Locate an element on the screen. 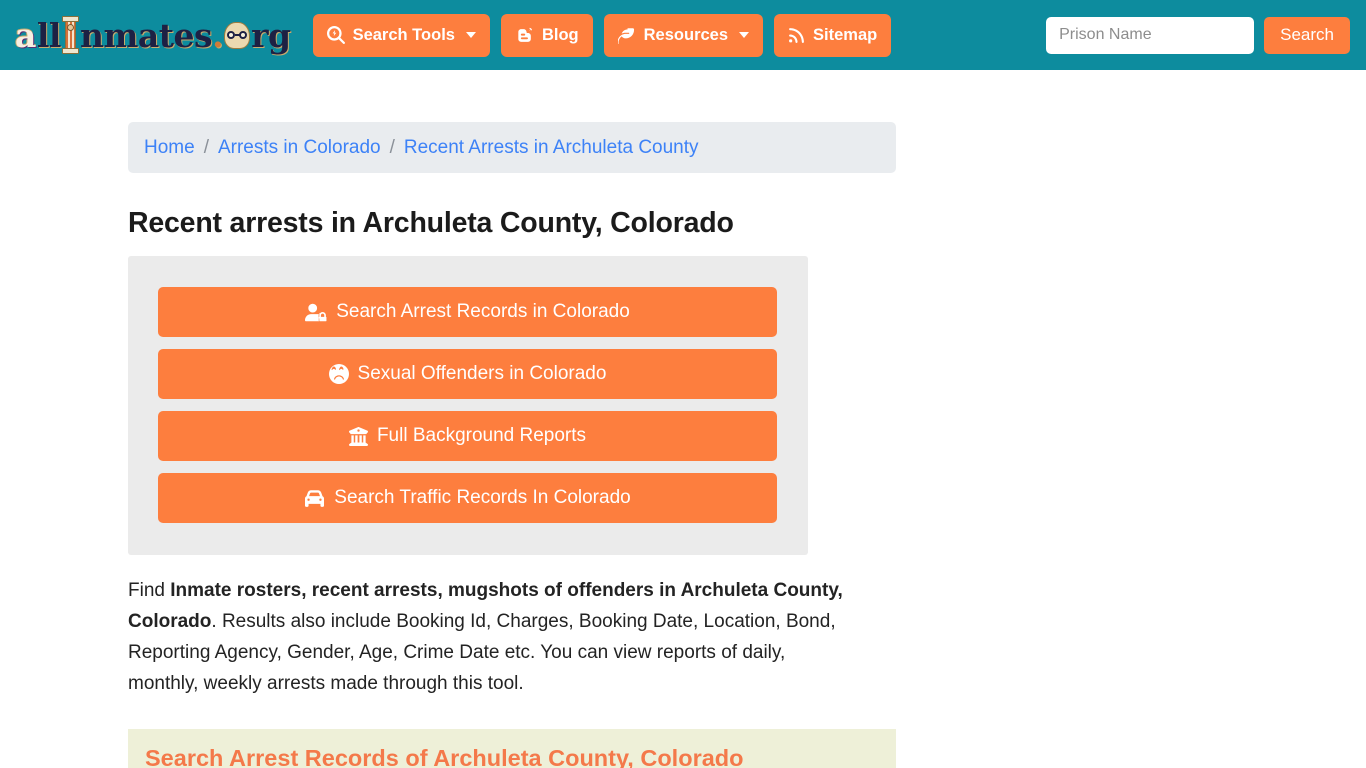 The image size is (1366, 768). search-arrest-records-button: Search Arrest Records in Colorado is located at coordinates (467, 312).